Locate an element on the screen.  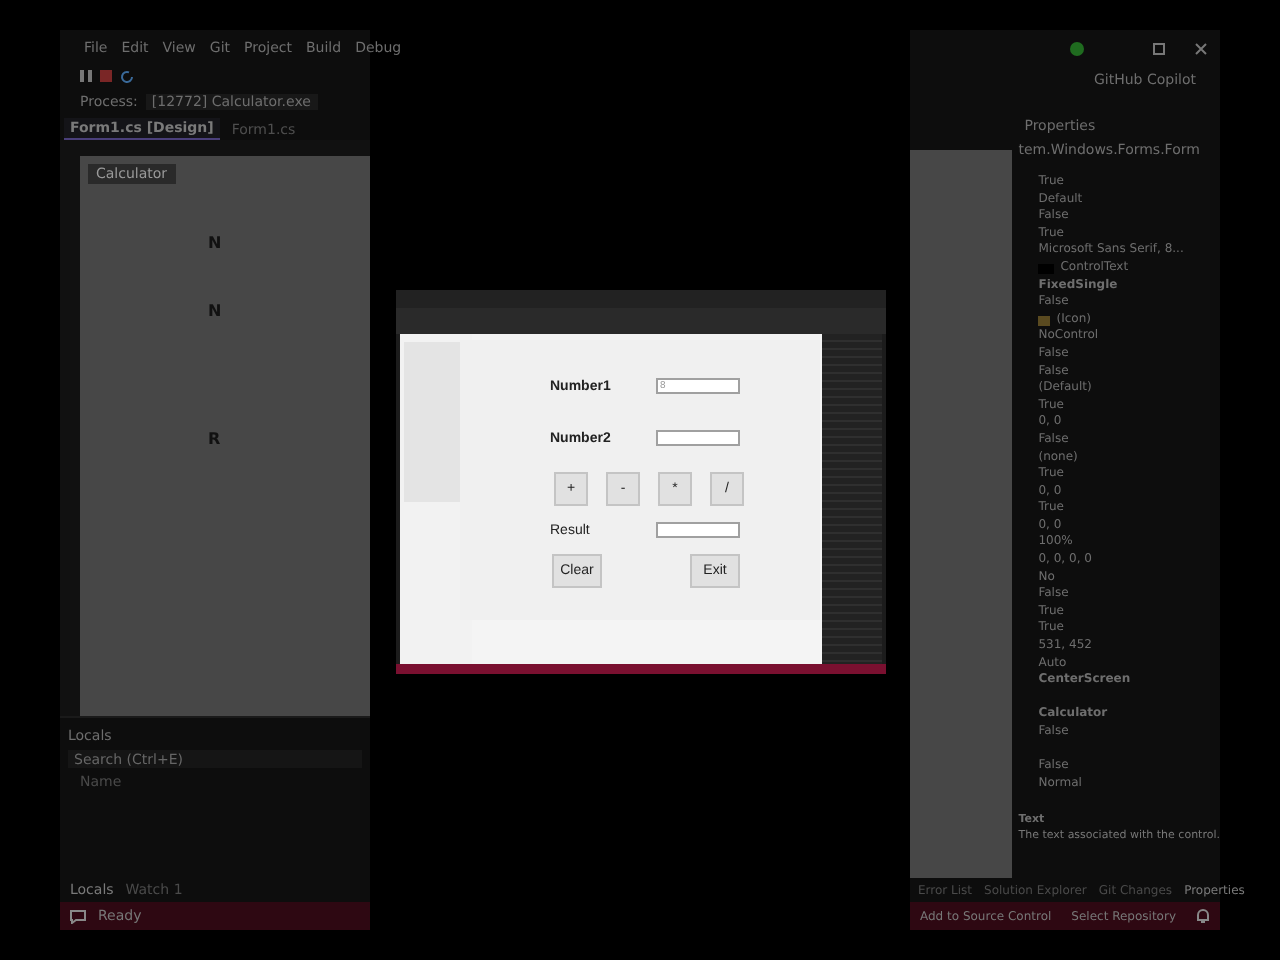
result-field is located at coordinates (698, 530).